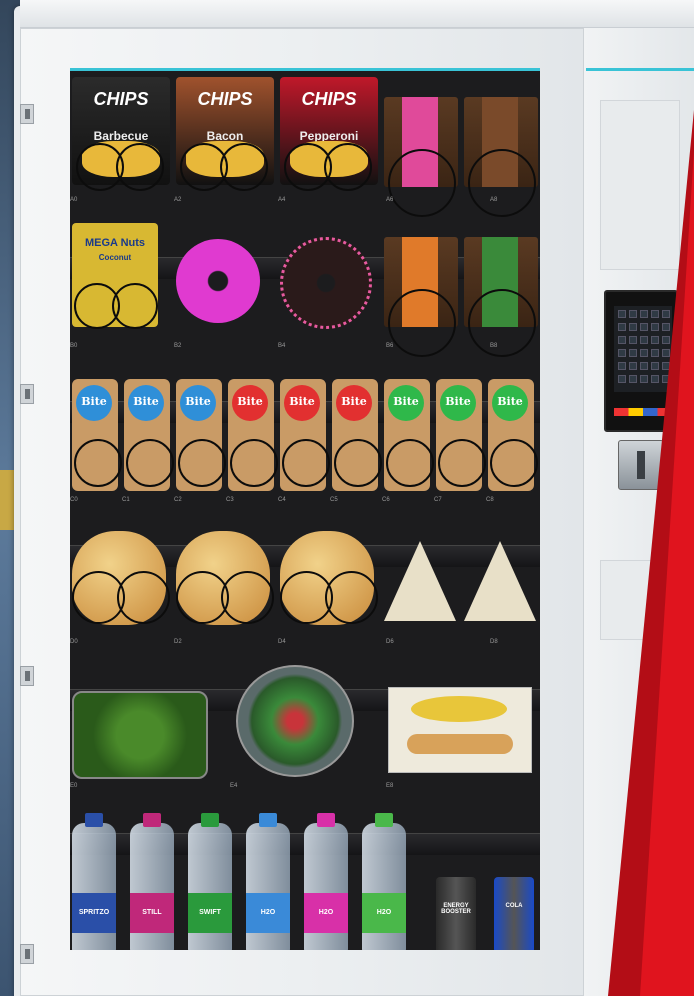 Image resolution: width=694 pixels, height=996 pixels. I want to click on salad-box, so click(140, 735).